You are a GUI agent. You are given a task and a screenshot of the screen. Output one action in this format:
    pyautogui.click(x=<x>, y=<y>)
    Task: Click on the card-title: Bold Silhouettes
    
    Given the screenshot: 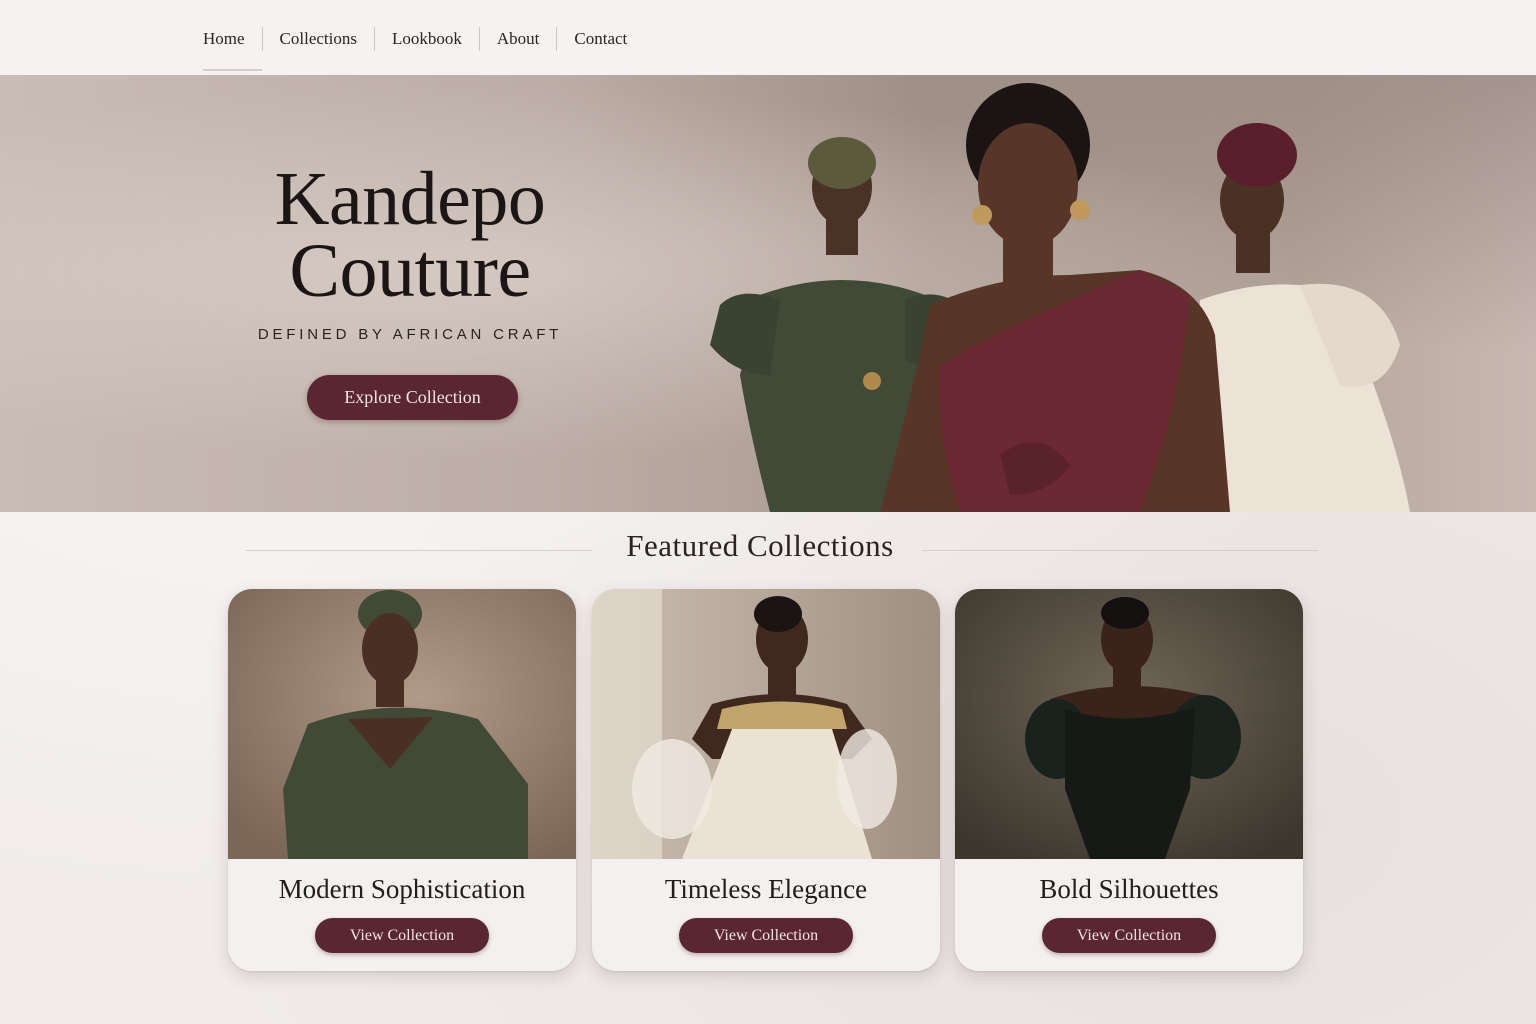 What is the action you would take?
    pyautogui.click(x=1129, y=889)
    